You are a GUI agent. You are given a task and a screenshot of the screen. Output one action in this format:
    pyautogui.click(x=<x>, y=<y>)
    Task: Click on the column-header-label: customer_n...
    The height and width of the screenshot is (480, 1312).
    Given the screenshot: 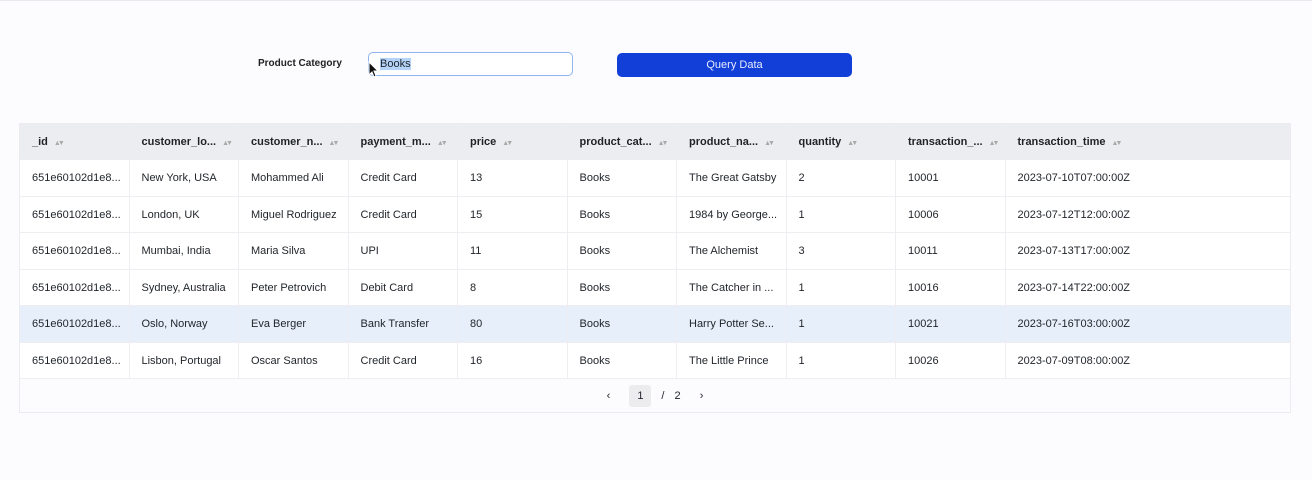 What is the action you would take?
    pyautogui.click(x=287, y=142)
    